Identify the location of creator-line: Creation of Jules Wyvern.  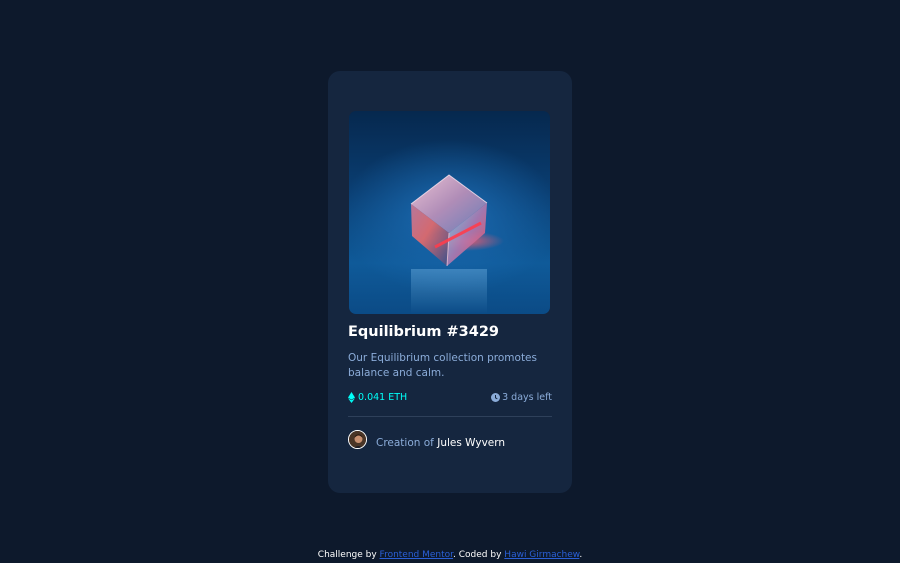
(440, 443).